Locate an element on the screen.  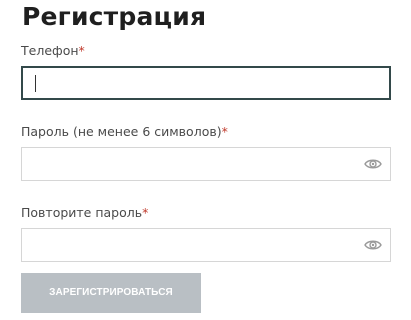
password-repeat-input is located at coordinates (206, 245).